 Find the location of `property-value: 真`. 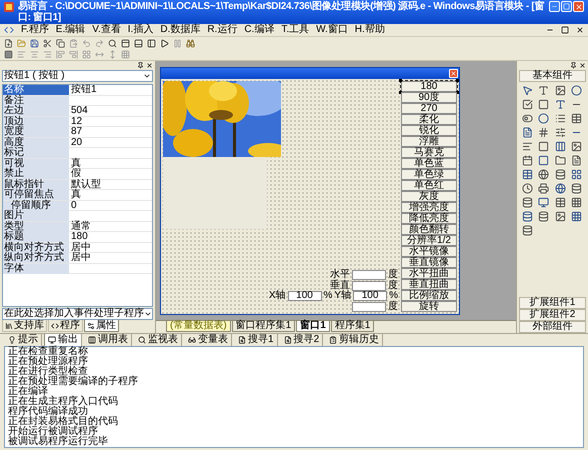

property-value: 真 is located at coordinates (110, 195).